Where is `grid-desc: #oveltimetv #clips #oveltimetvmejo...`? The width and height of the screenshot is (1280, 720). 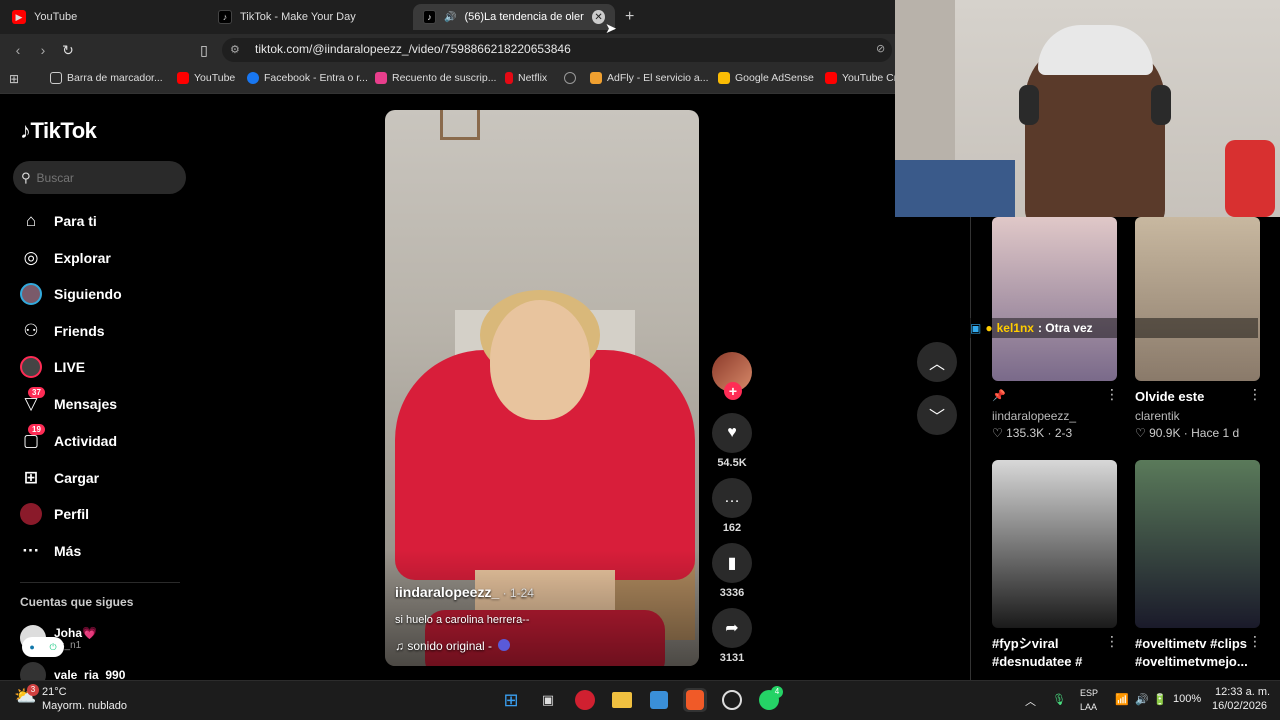 grid-desc: #oveltimetv #clips #oveltimetvmejo... is located at coordinates (1192, 653).